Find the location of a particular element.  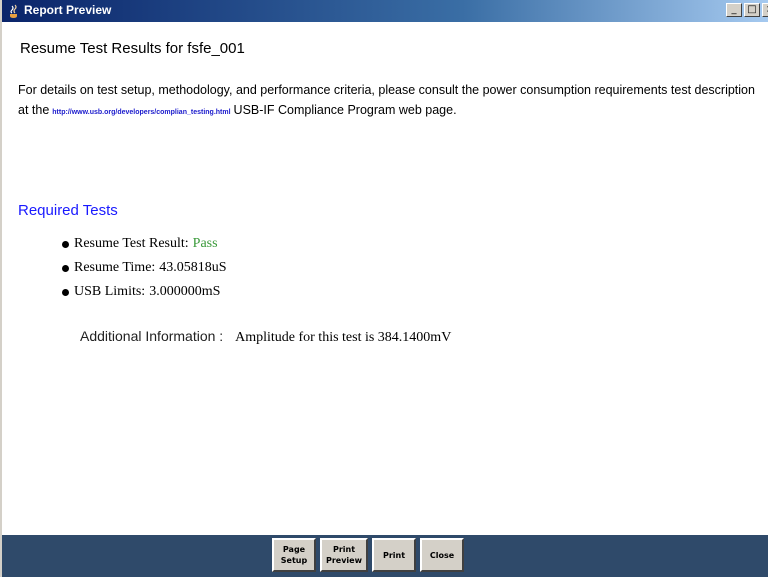

result-label: Resume Test Result: is located at coordinates (131, 243).